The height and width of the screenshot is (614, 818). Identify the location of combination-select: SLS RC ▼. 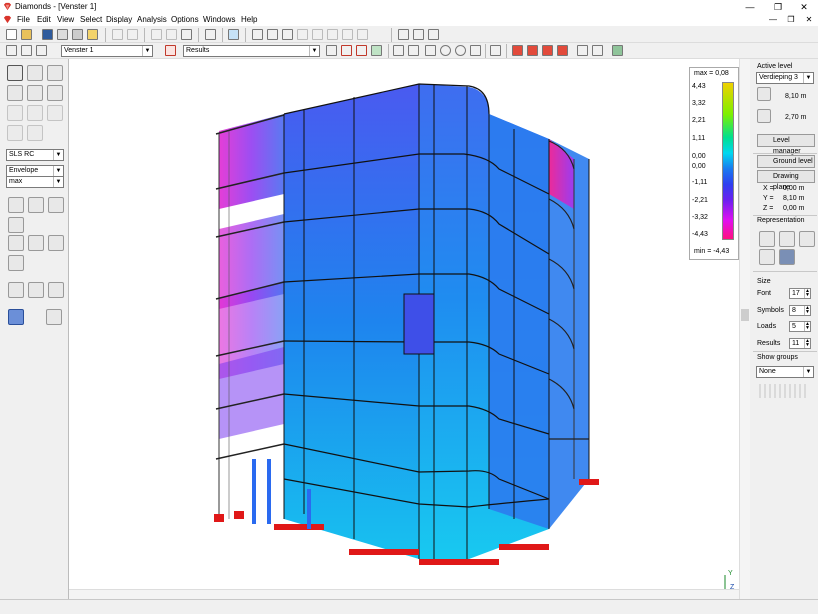
(35, 155).